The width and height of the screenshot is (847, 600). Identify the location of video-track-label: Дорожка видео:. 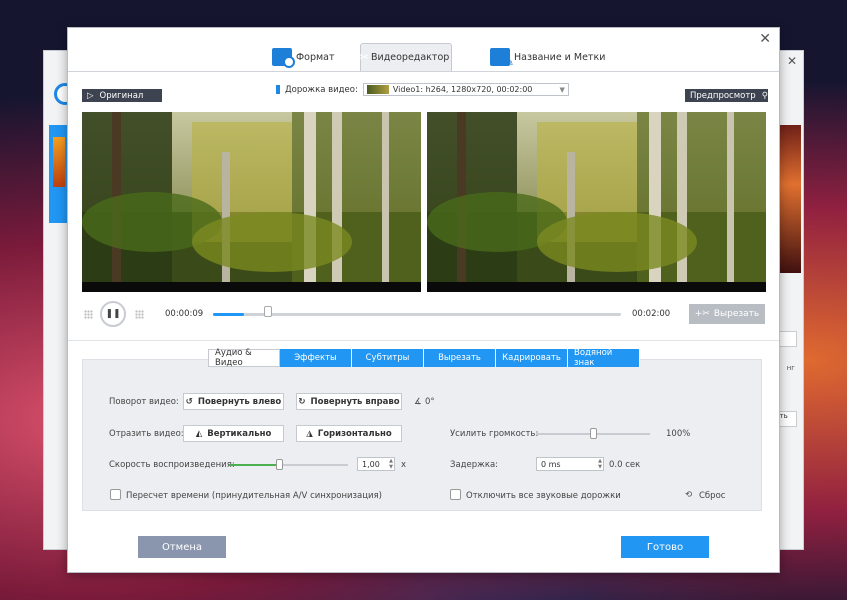
(321, 89).